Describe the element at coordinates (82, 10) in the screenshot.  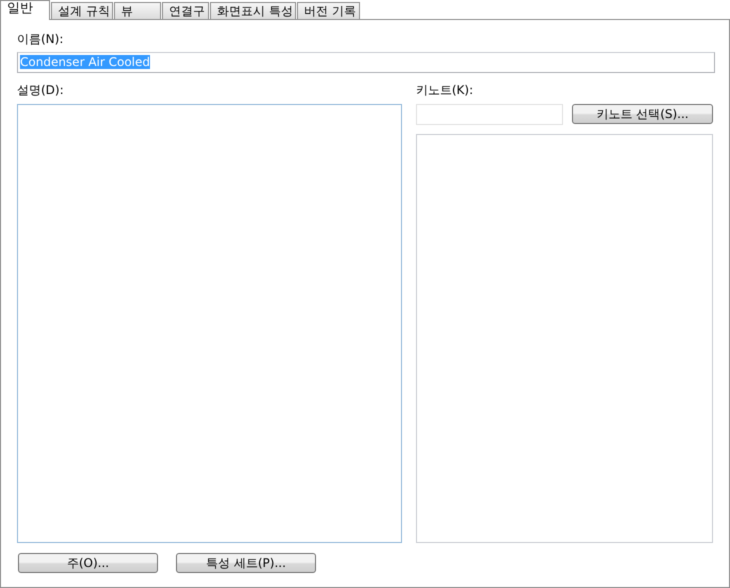
I see `tab: 설계 규칙` at that location.